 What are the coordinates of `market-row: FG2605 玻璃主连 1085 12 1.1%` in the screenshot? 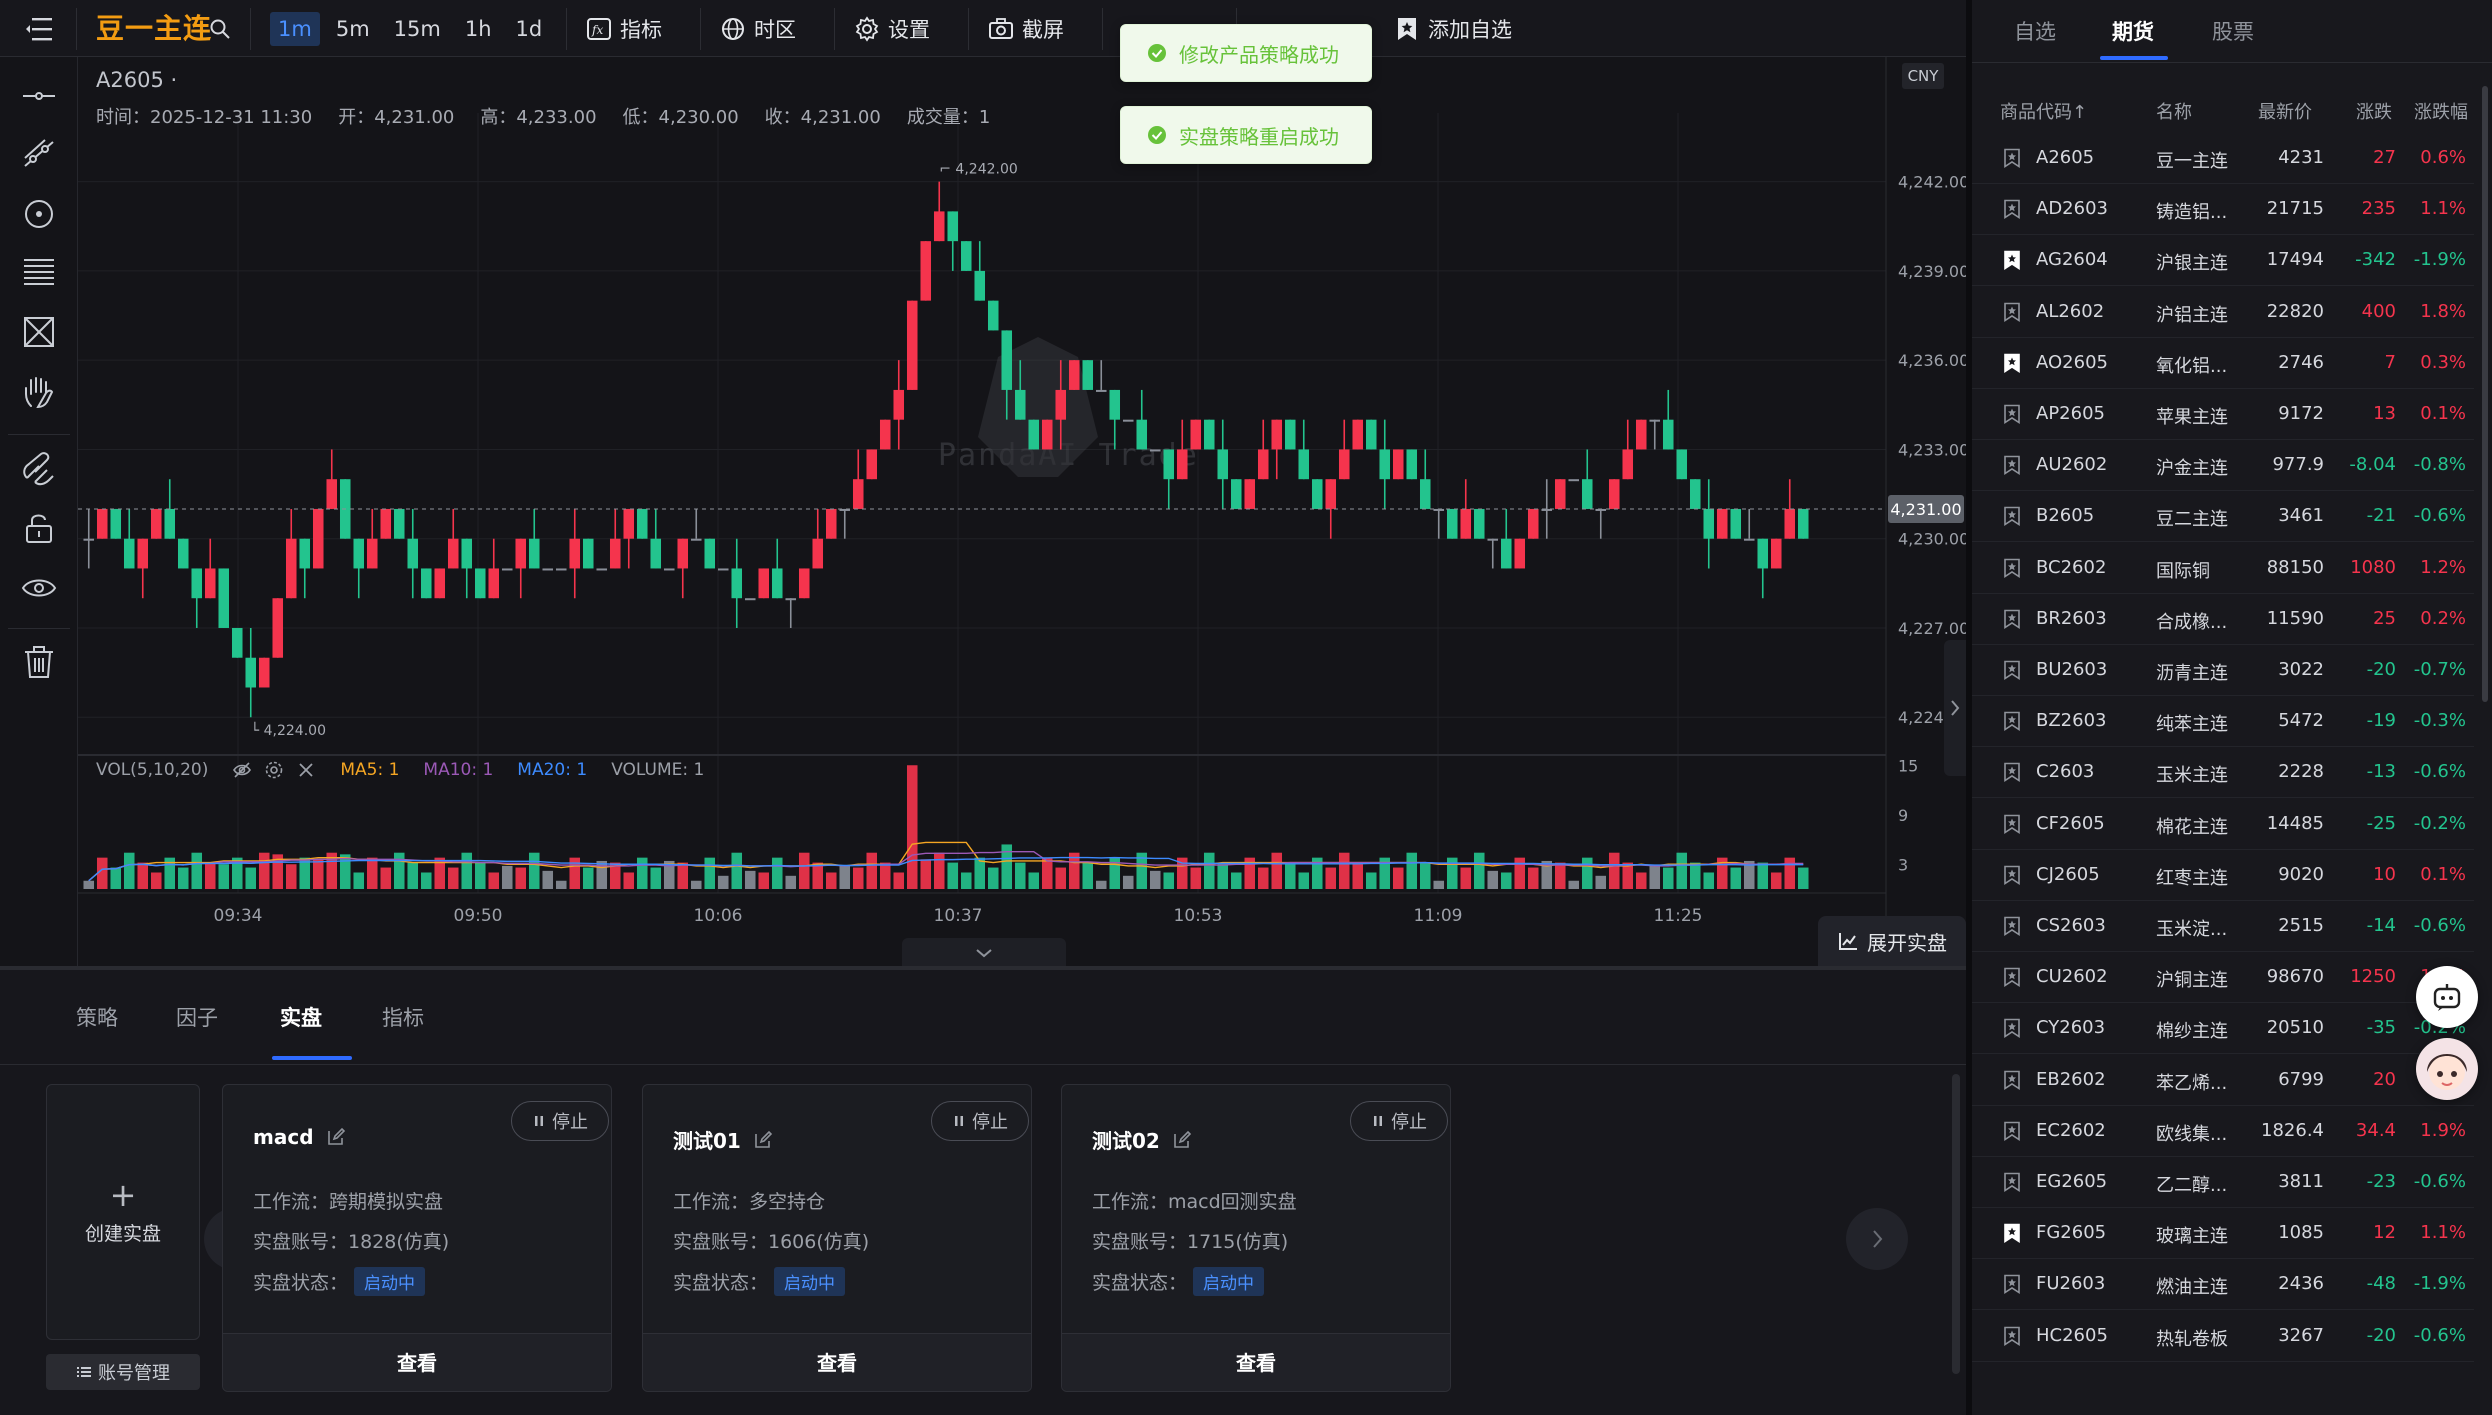 It's located at (2223, 1234).